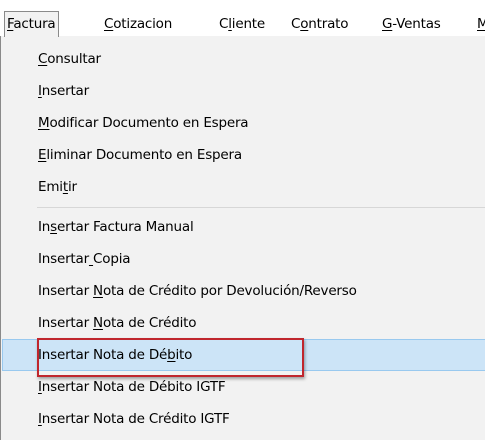 This screenshot has height=440, width=485. What do you see at coordinates (53, 227) in the screenshot?
I see `item-accelerator-key: s` at bounding box center [53, 227].